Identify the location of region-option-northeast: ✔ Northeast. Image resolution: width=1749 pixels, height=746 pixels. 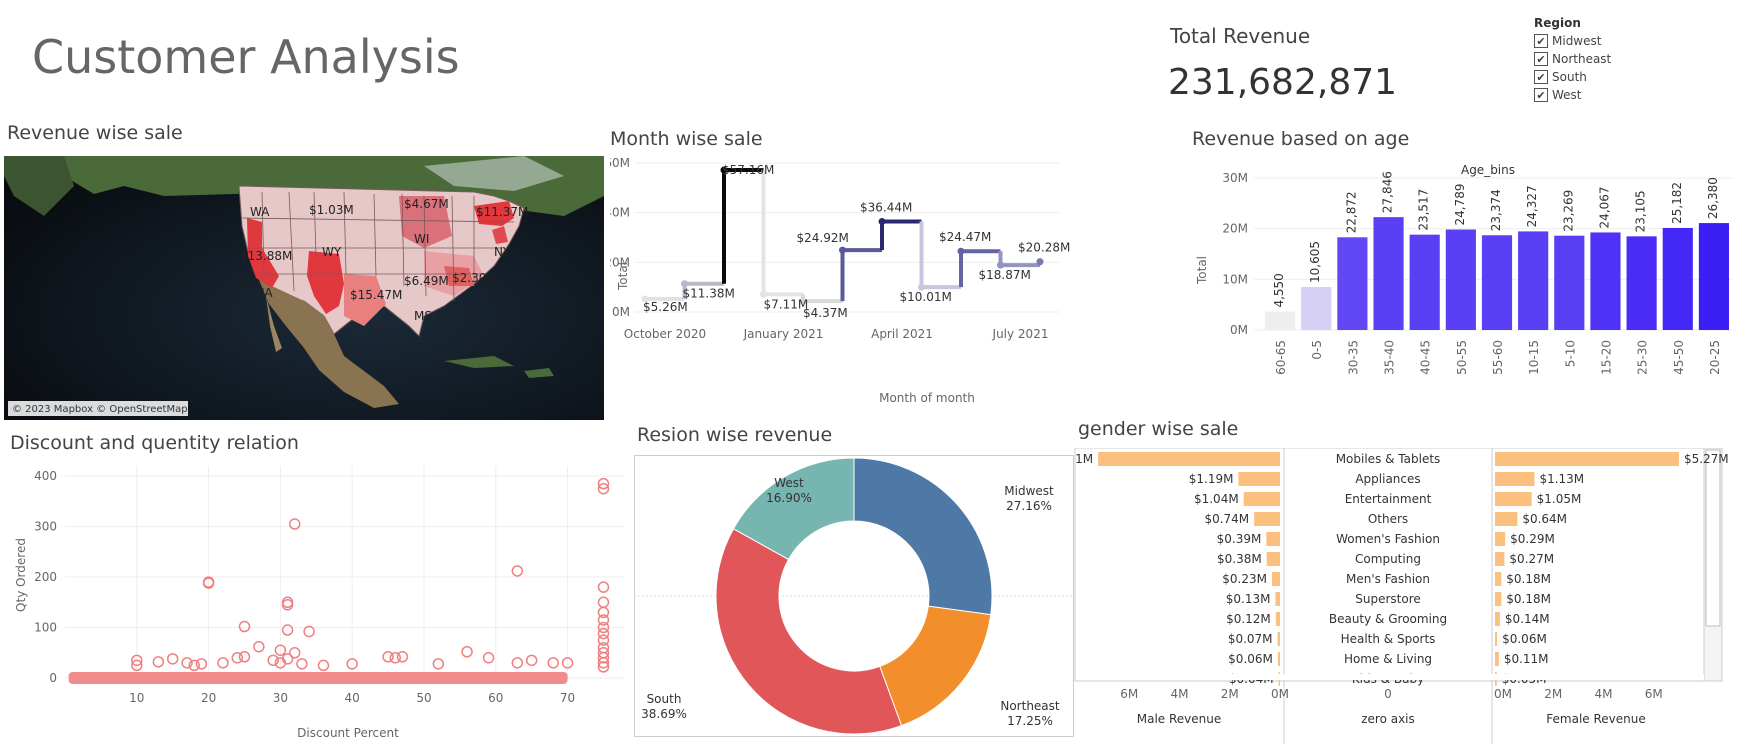
(1572, 59).